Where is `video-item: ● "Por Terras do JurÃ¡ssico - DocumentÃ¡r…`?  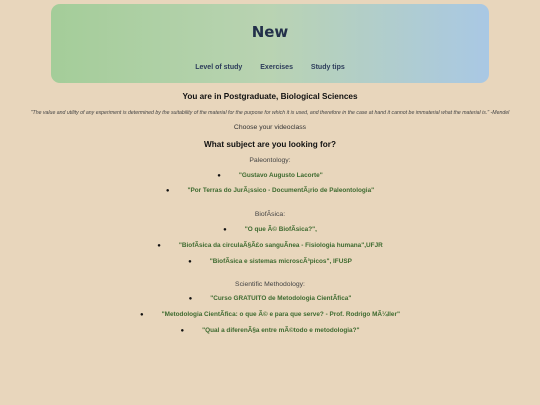
video-item: ● "Por Terras do JurÃ¡ssico - DocumentÃ¡r… is located at coordinates (270, 190).